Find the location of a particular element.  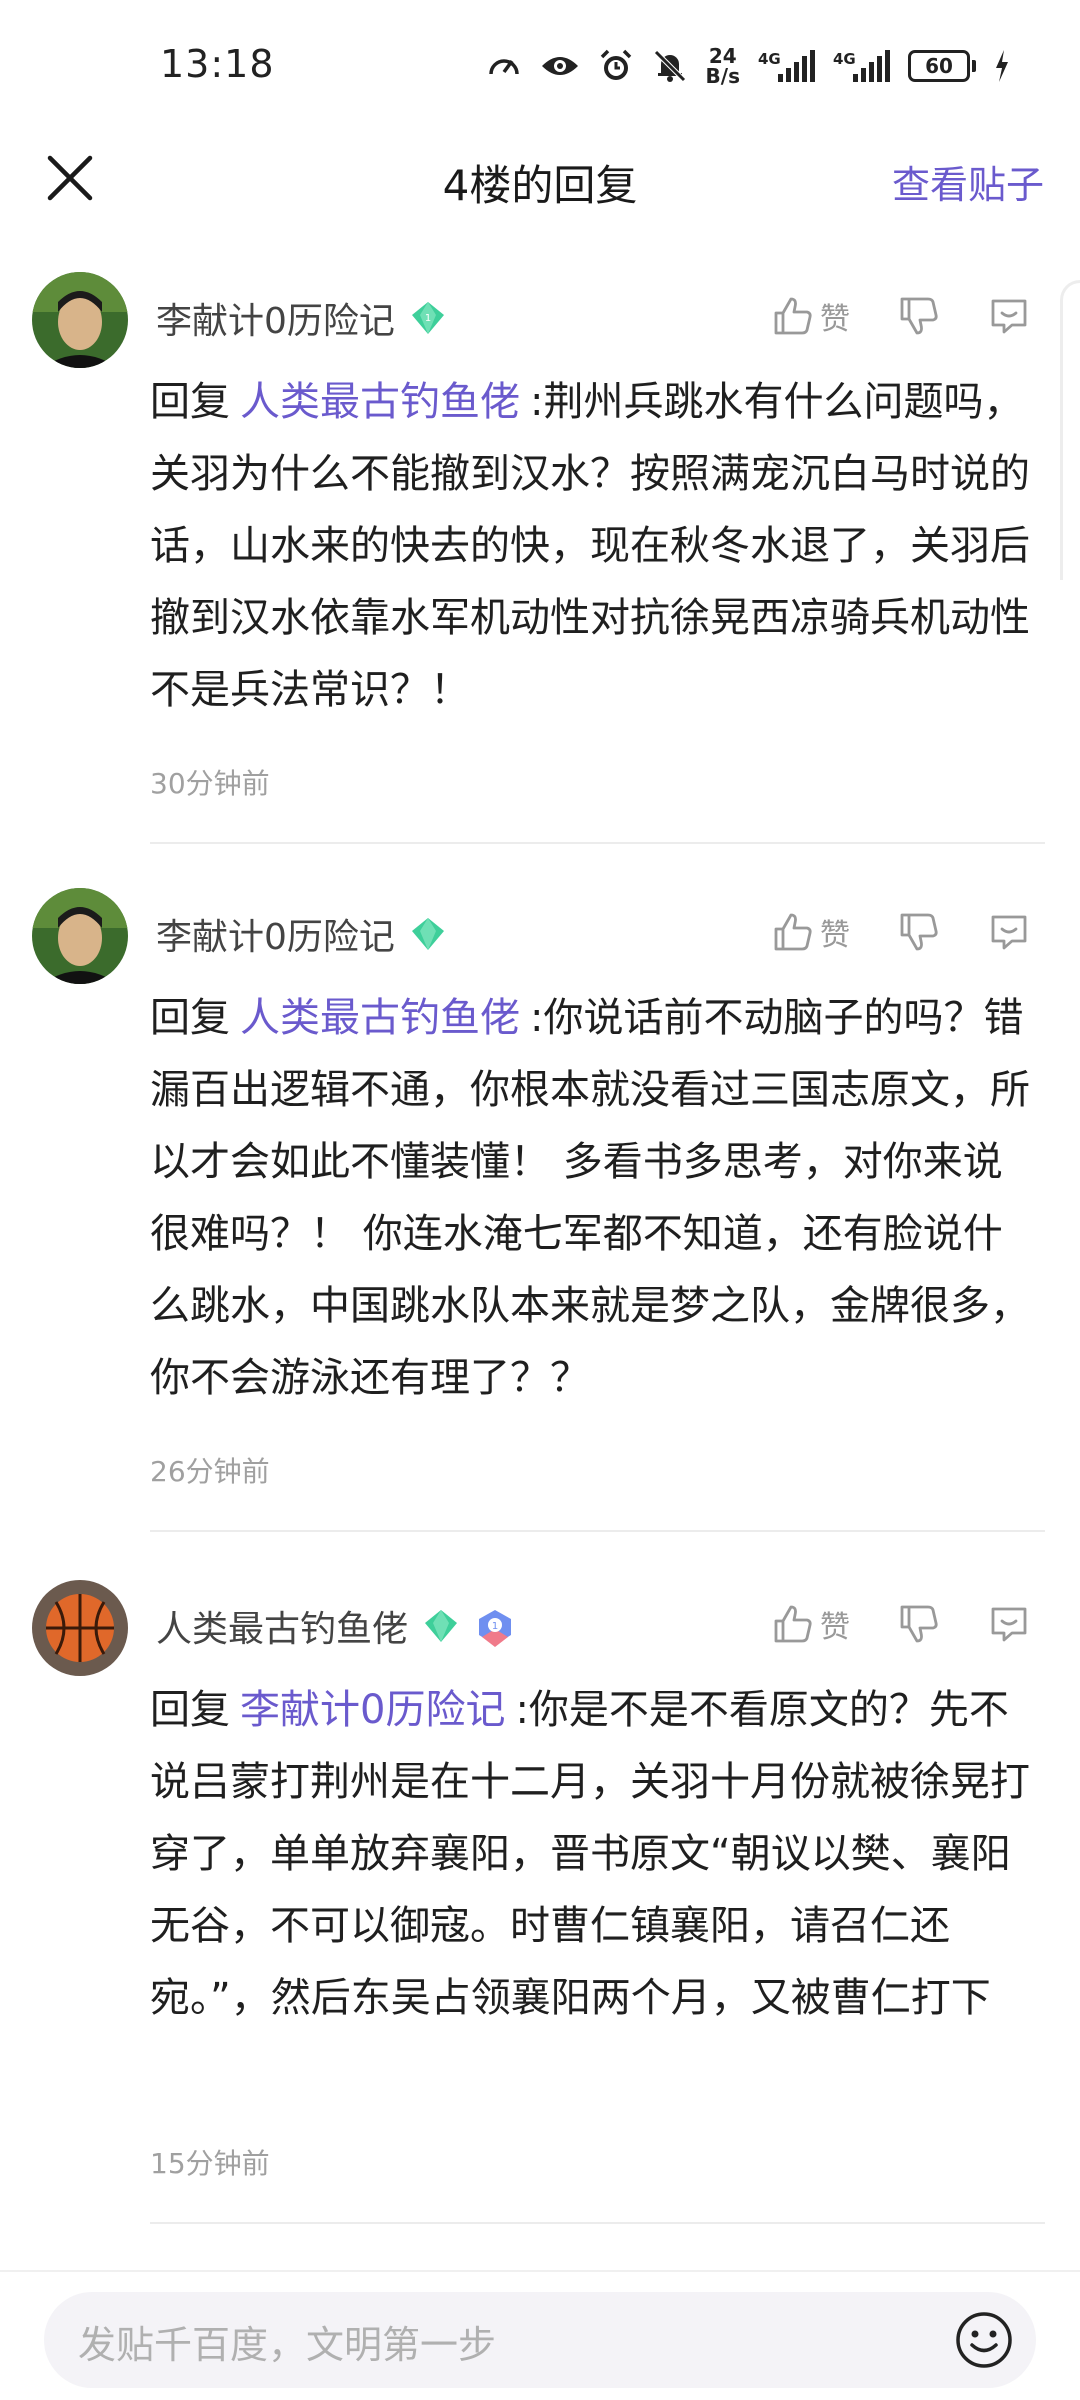

bottom-input-bar: 发贴千百度，文明第一步 is located at coordinates (540, 2335).